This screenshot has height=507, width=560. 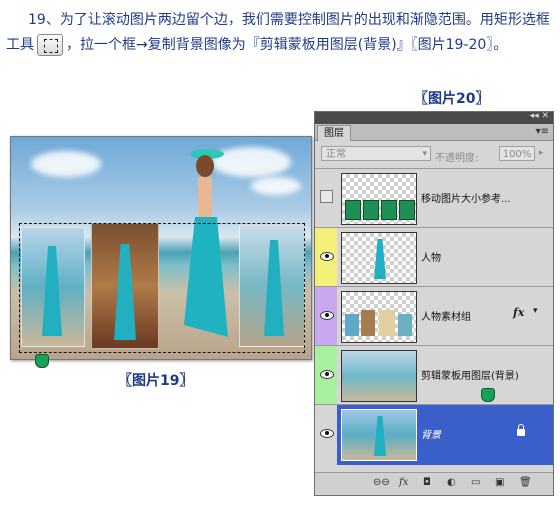 What do you see at coordinates (446, 317) in the screenshot?
I see `layer-name: 人物素材组` at bounding box center [446, 317].